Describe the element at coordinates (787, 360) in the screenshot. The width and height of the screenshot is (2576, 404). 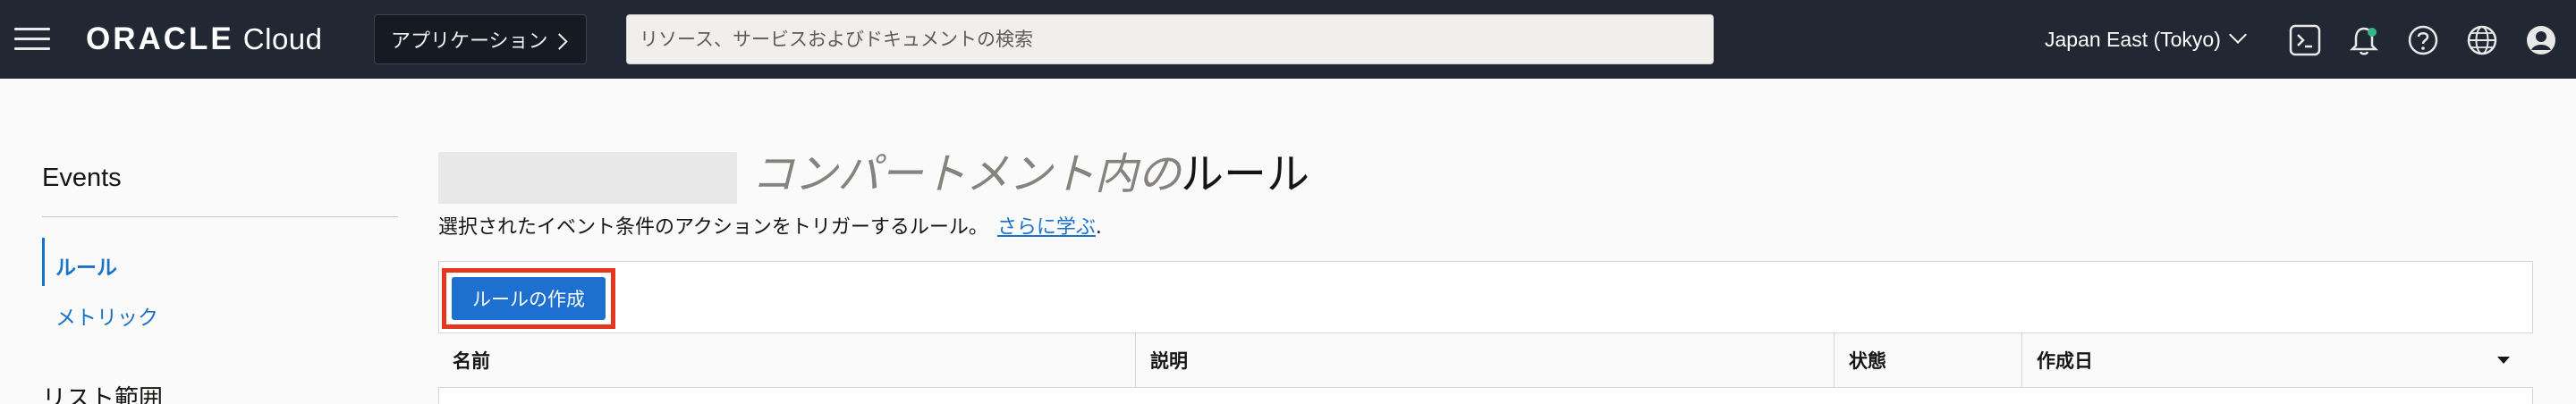
I see `column-header-name: 名前` at that location.